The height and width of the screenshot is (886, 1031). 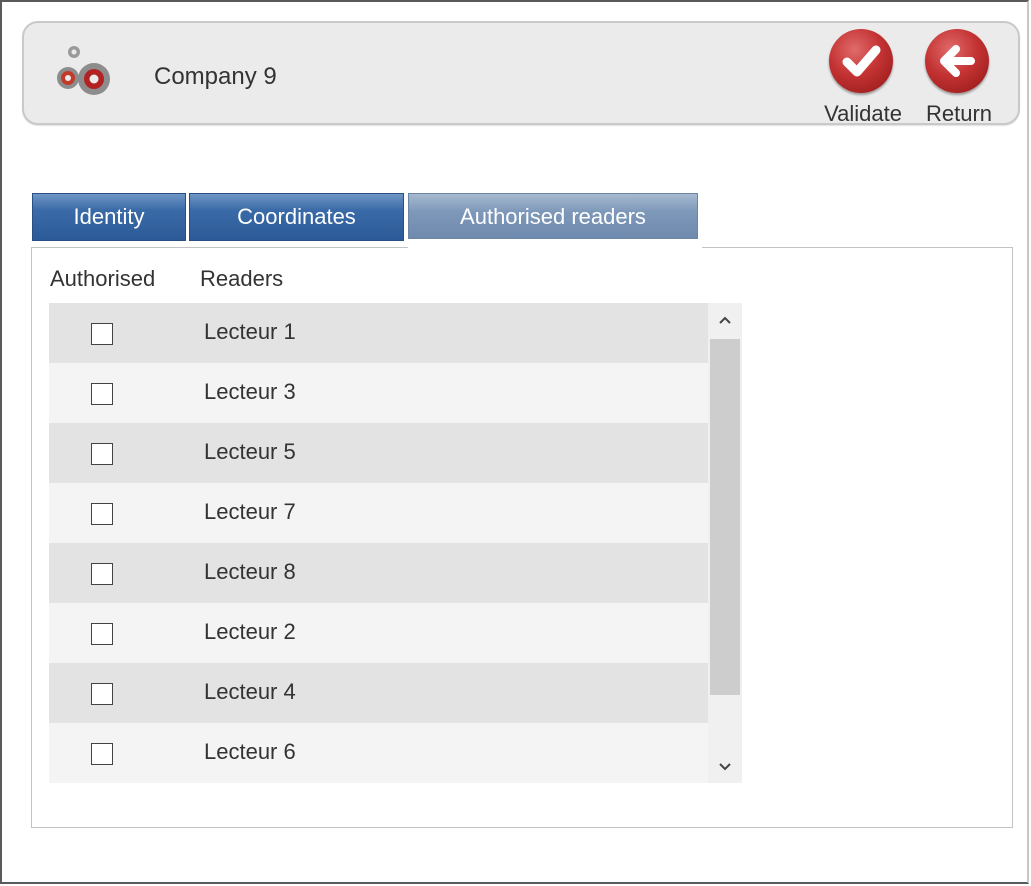 What do you see at coordinates (250, 511) in the screenshot?
I see `reader-name: Lecteur 7` at bounding box center [250, 511].